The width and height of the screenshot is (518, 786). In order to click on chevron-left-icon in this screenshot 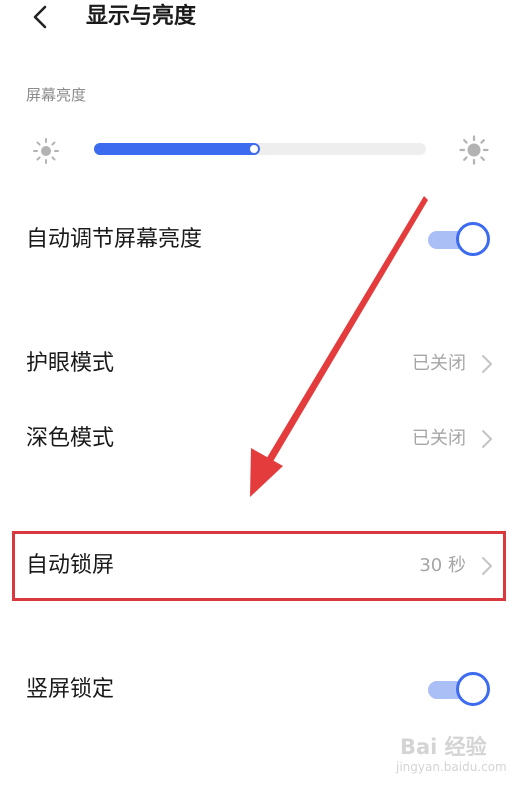, I will do `click(40, 17)`.